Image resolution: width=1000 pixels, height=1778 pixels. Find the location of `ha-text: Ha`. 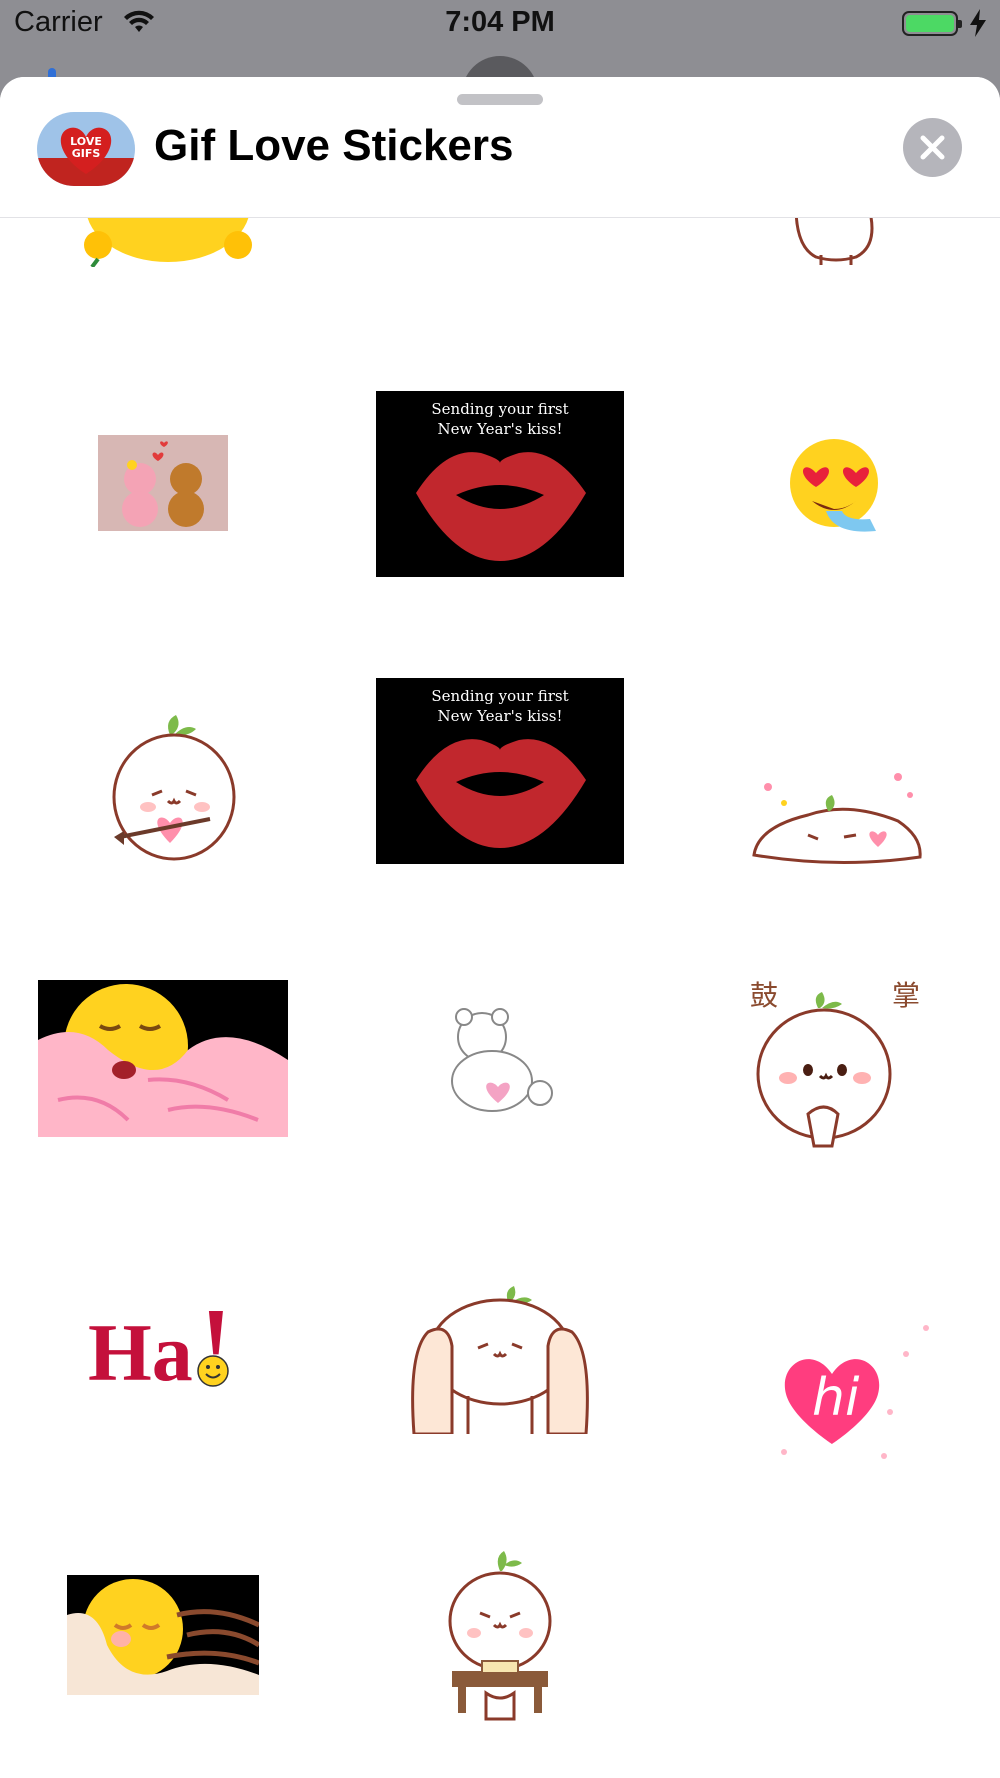

ha-text: Ha is located at coordinates (140, 1352).